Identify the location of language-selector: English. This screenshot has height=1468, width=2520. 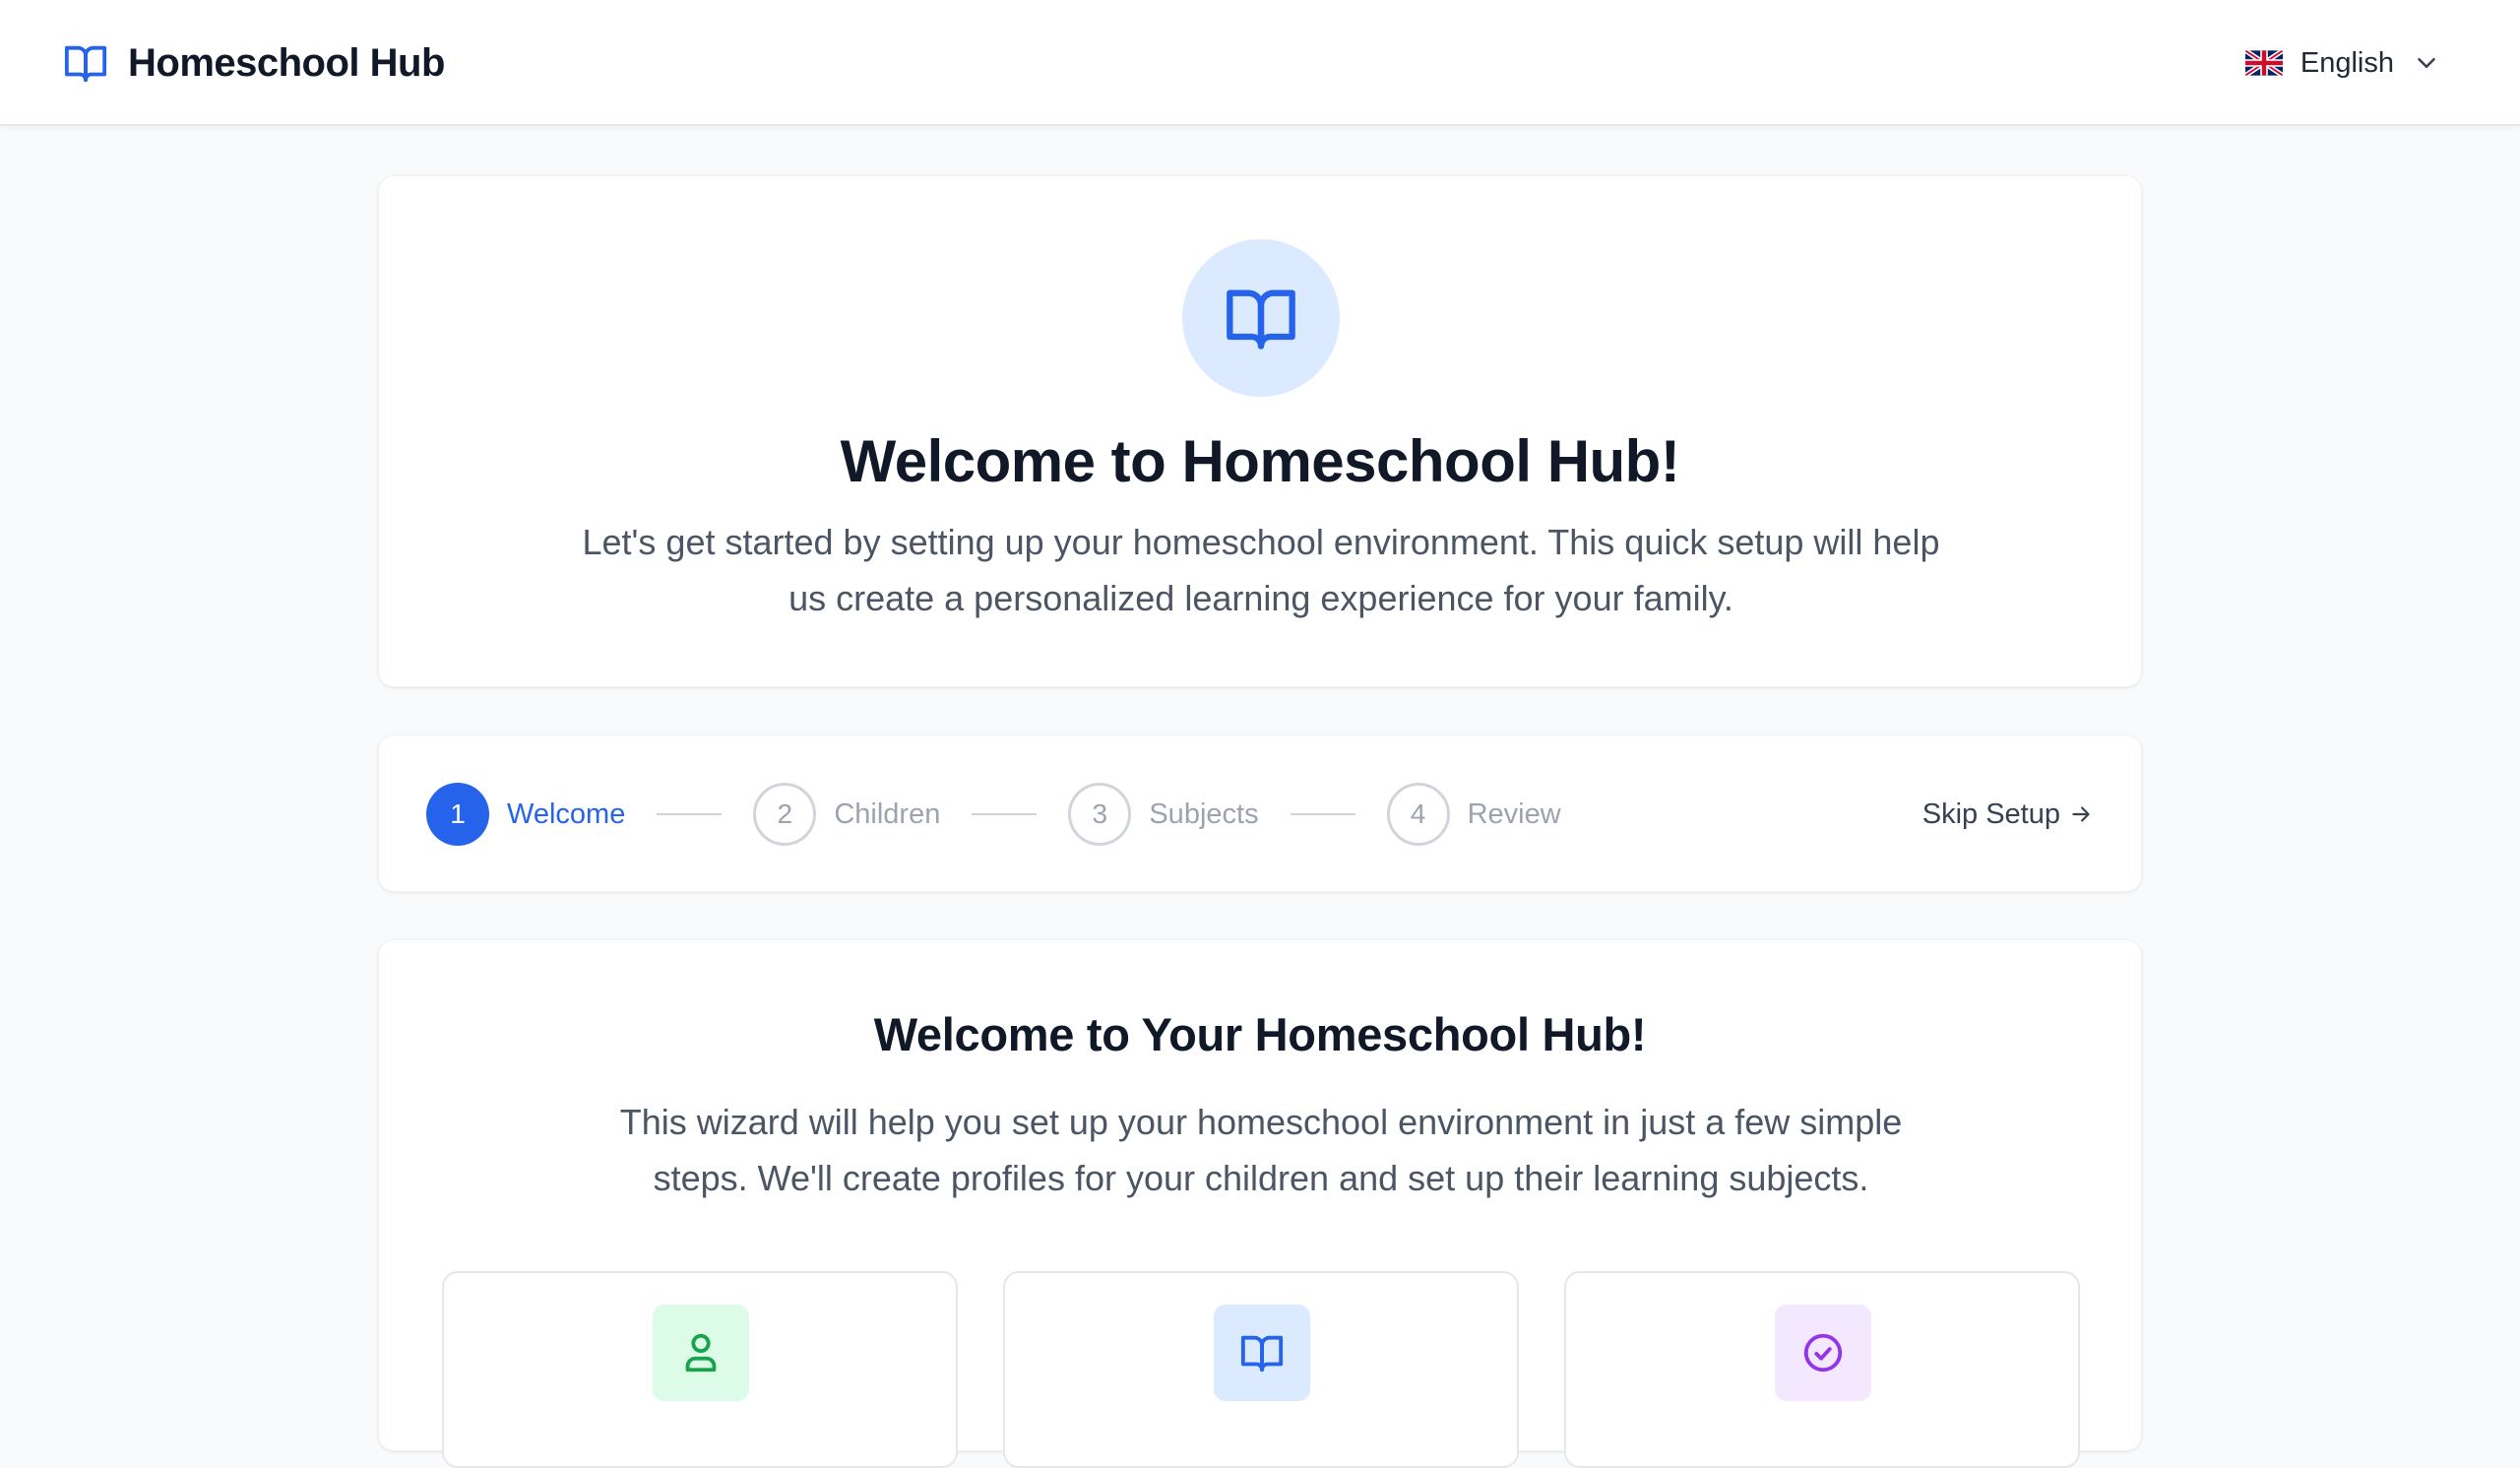
(2342, 63).